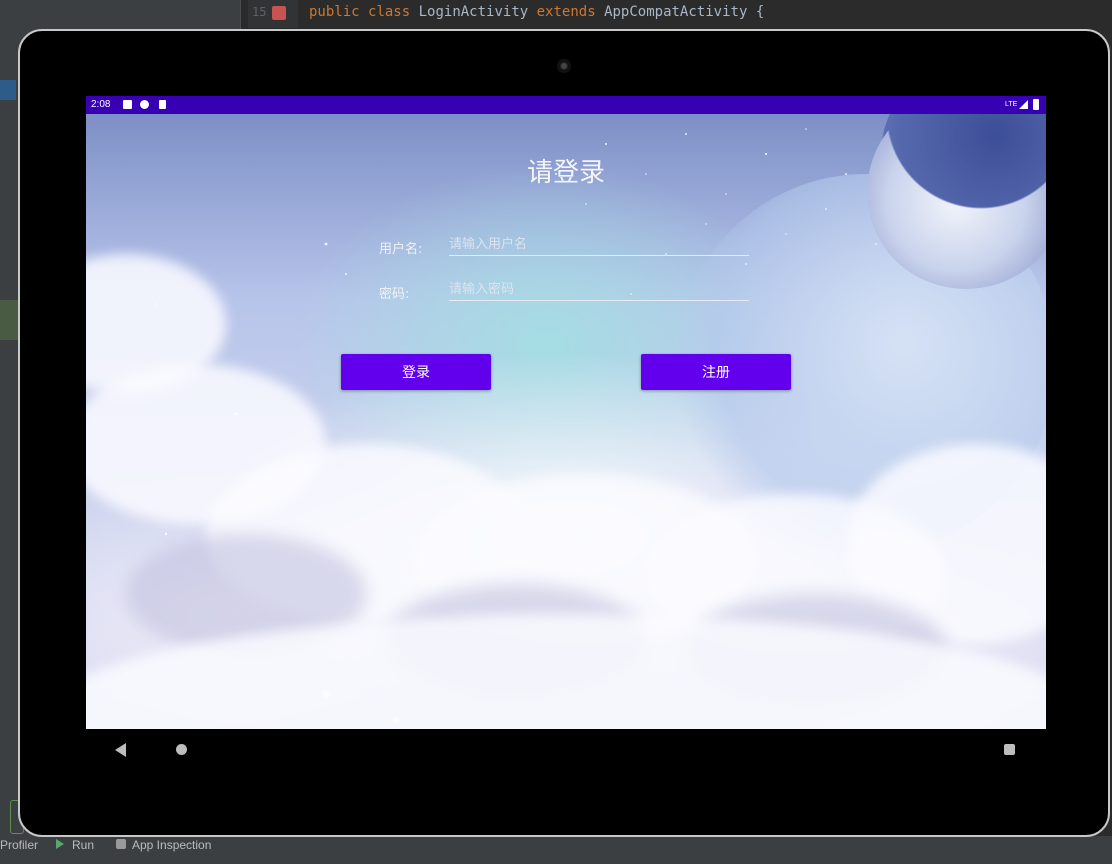 This screenshot has width=1112, height=864. Describe the element at coordinates (121, 844) in the screenshot. I see `app-inspection-icon` at that location.